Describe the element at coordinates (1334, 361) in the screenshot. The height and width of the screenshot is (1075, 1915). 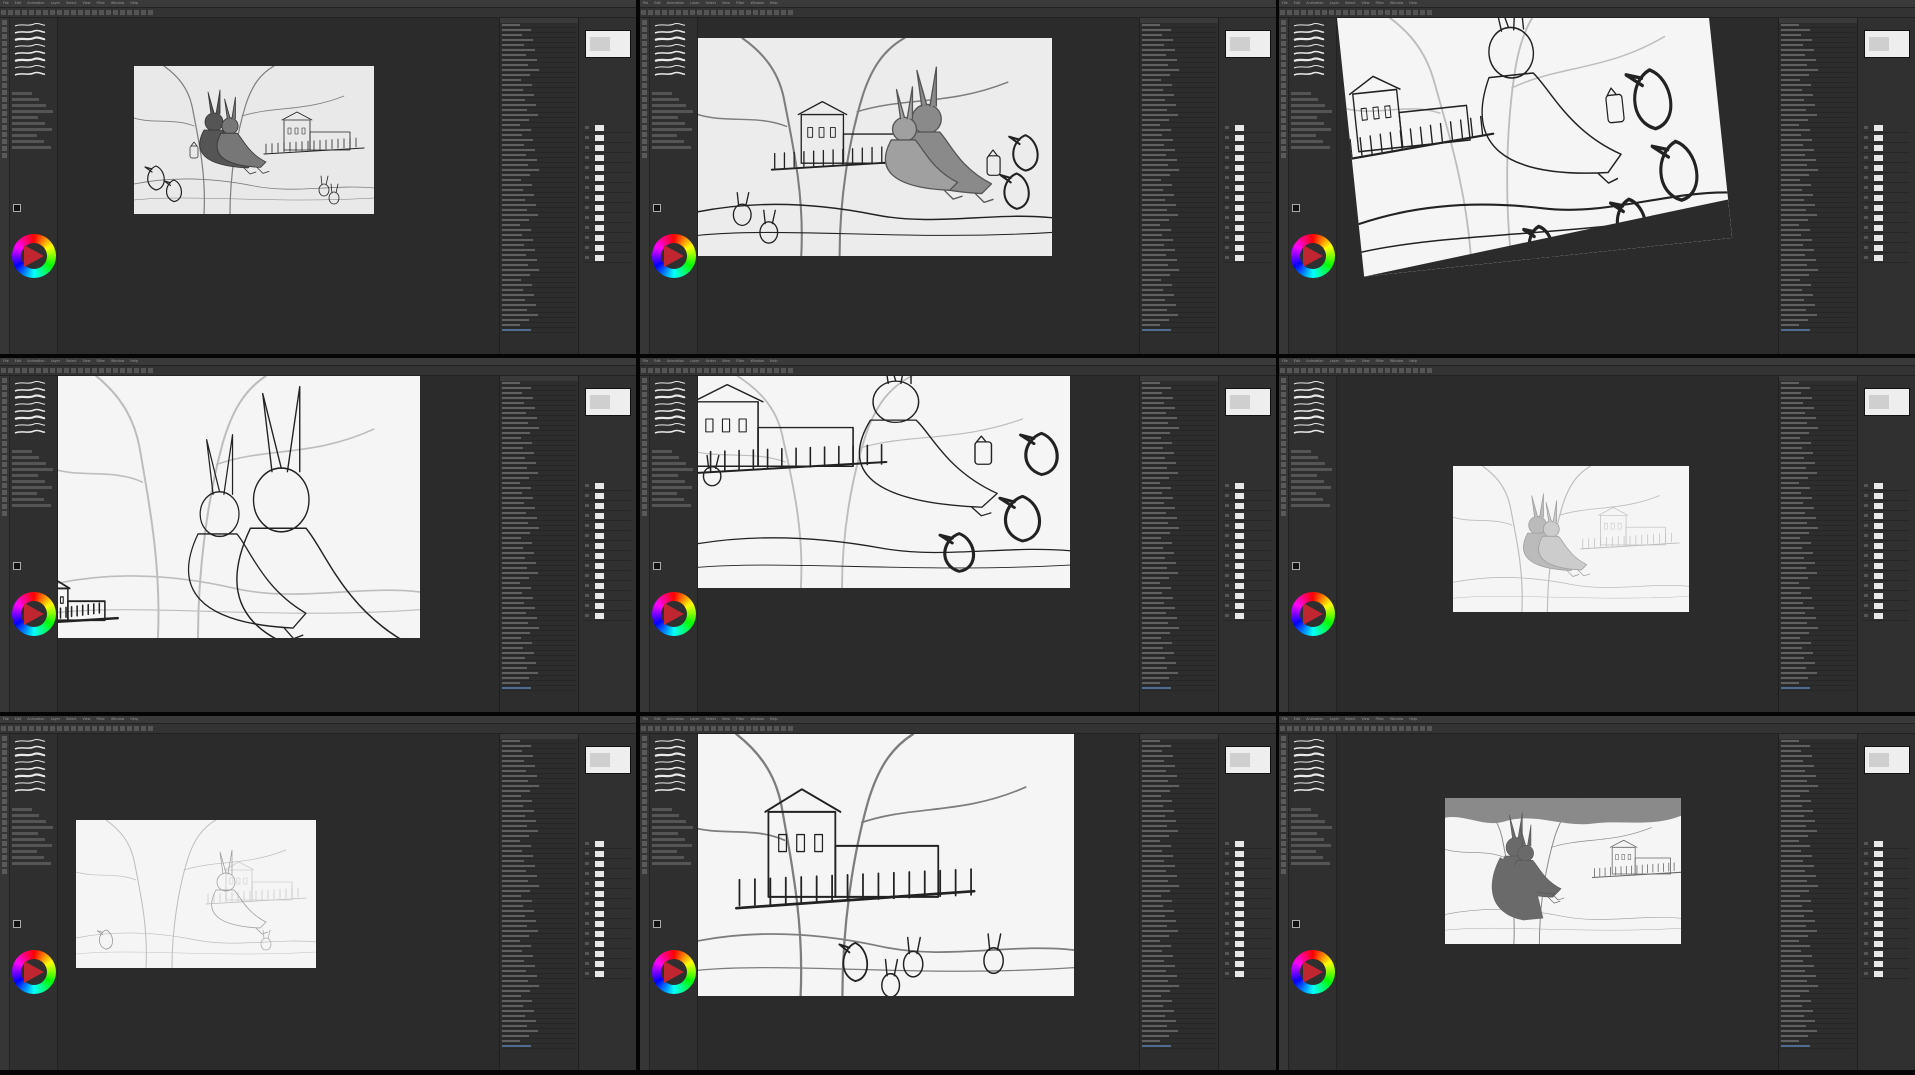
I see `menu-item: Layer` at that location.